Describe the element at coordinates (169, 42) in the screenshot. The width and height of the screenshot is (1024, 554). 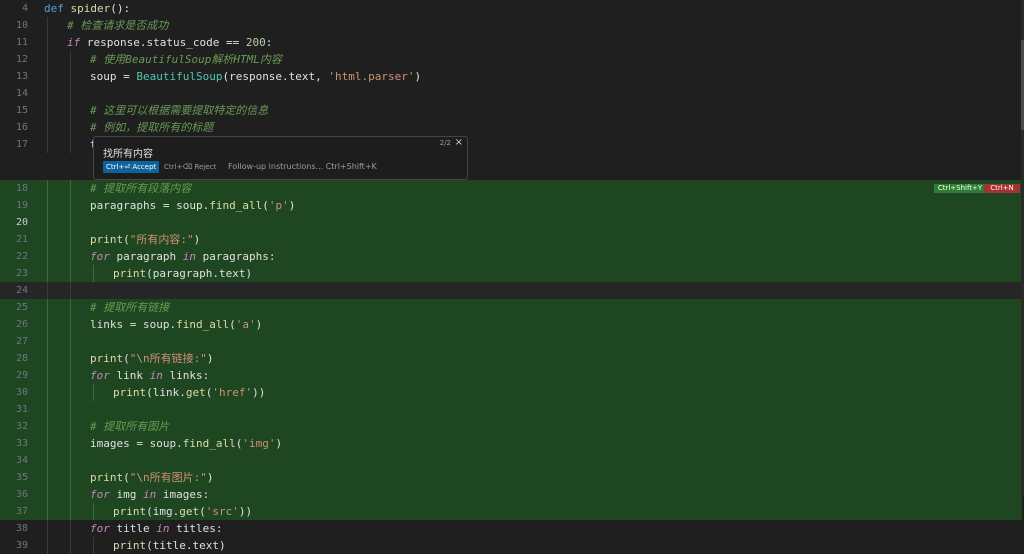
I see `code-text: if response.status_code == 200:` at that location.